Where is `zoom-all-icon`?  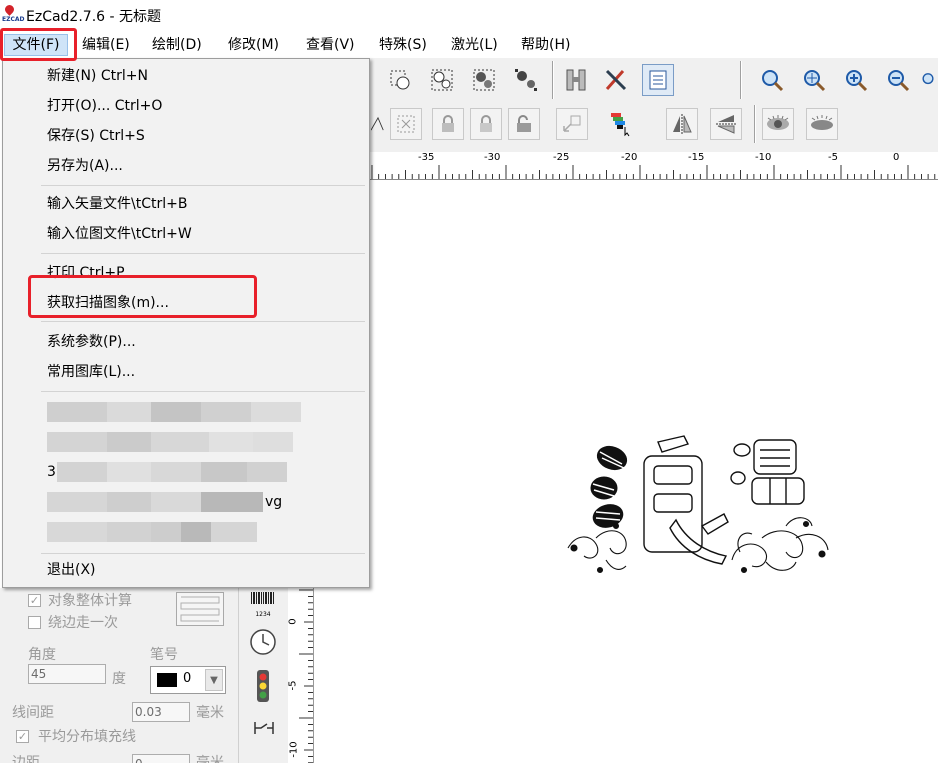 zoom-all-icon is located at coordinates (928, 80).